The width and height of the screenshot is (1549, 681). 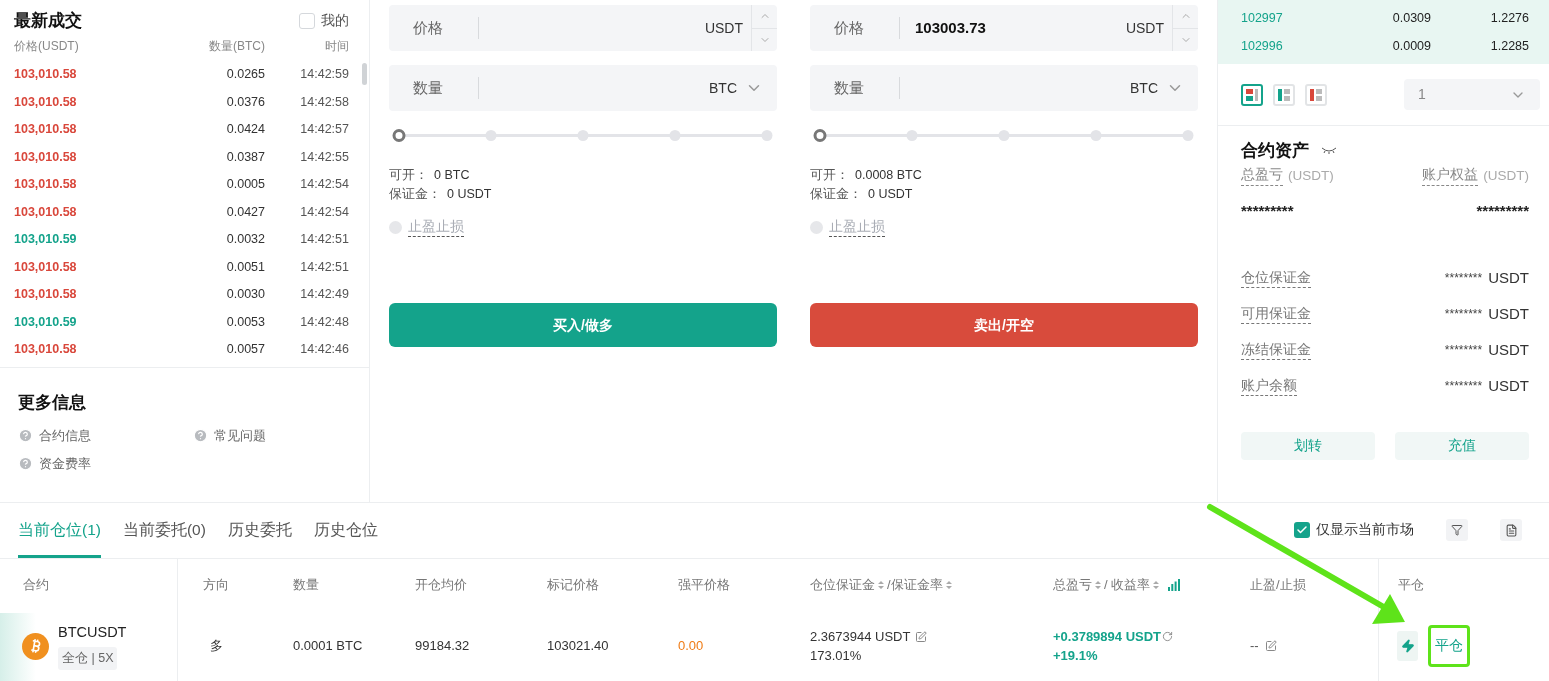 What do you see at coordinates (691, 646) in the screenshot?
I see `liquidation-price: 0.00` at bounding box center [691, 646].